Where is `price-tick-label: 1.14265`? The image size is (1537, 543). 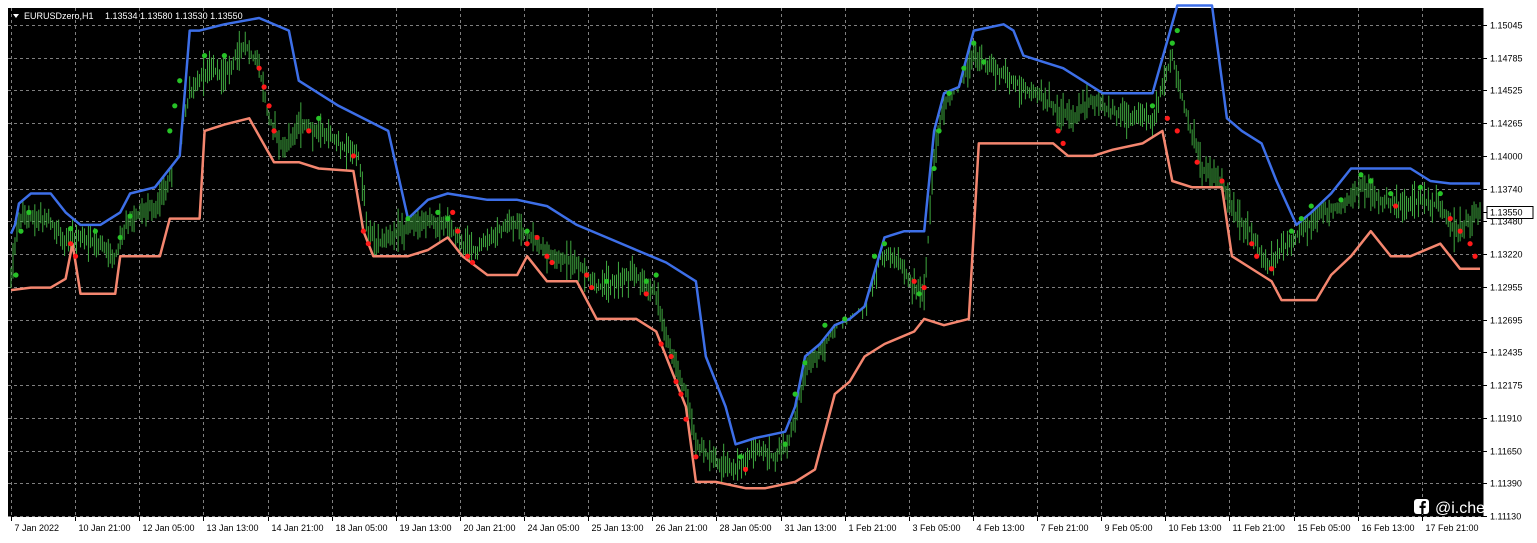
price-tick-label: 1.14265 is located at coordinates (1506, 124).